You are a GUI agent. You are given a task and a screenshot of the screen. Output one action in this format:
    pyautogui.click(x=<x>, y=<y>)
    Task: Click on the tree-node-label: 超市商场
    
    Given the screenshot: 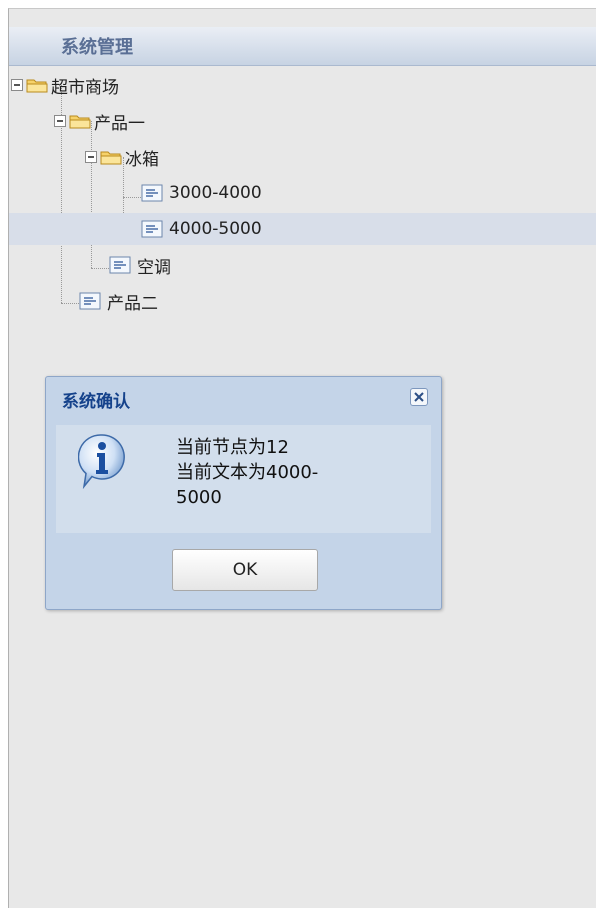 What is the action you would take?
    pyautogui.click(x=85, y=87)
    